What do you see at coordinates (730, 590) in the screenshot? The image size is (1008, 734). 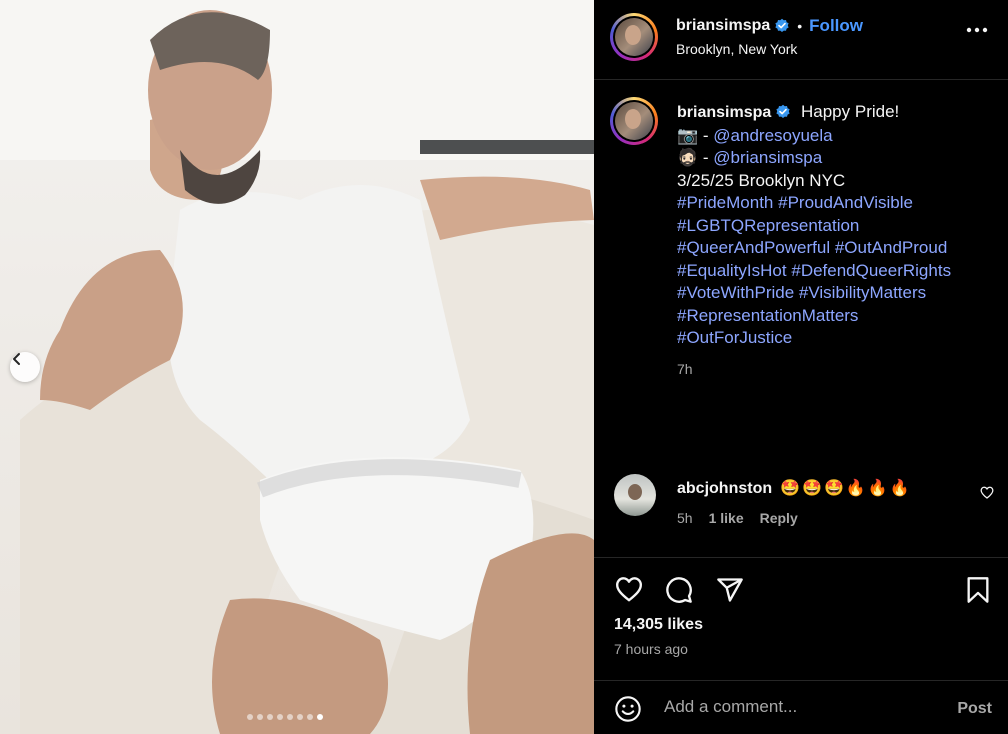 I see `share-icon` at bounding box center [730, 590].